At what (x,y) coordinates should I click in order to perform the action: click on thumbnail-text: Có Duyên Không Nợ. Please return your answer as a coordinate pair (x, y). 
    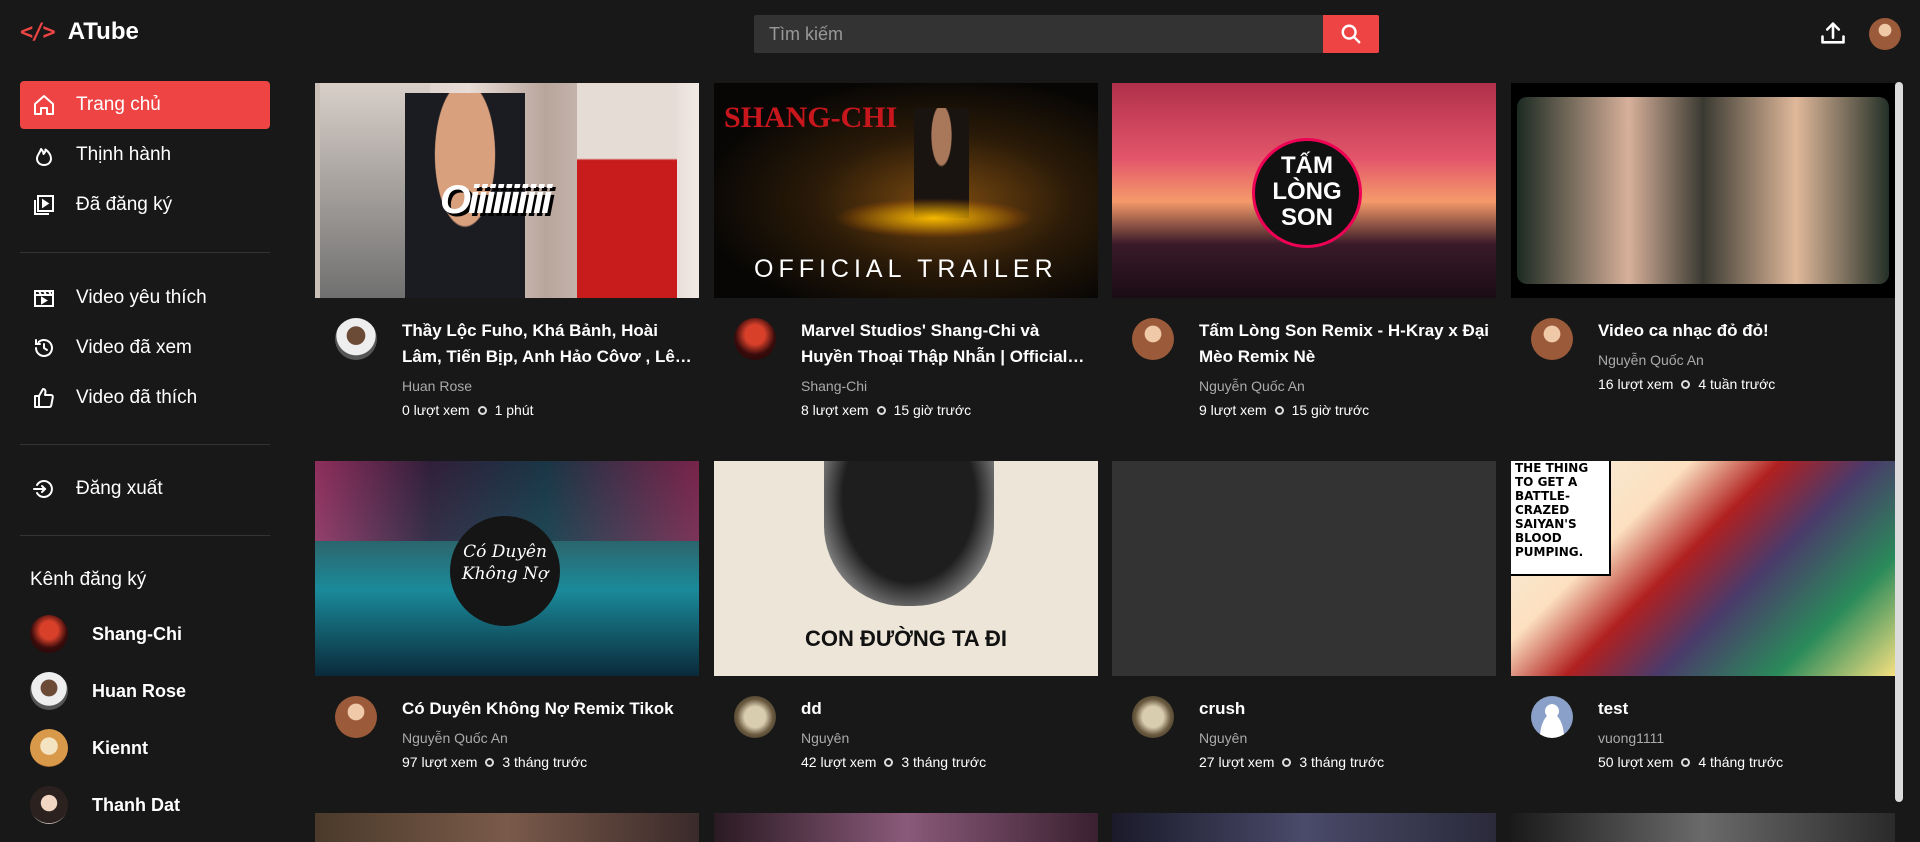
    Looking at the image, I should click on (505, 563).